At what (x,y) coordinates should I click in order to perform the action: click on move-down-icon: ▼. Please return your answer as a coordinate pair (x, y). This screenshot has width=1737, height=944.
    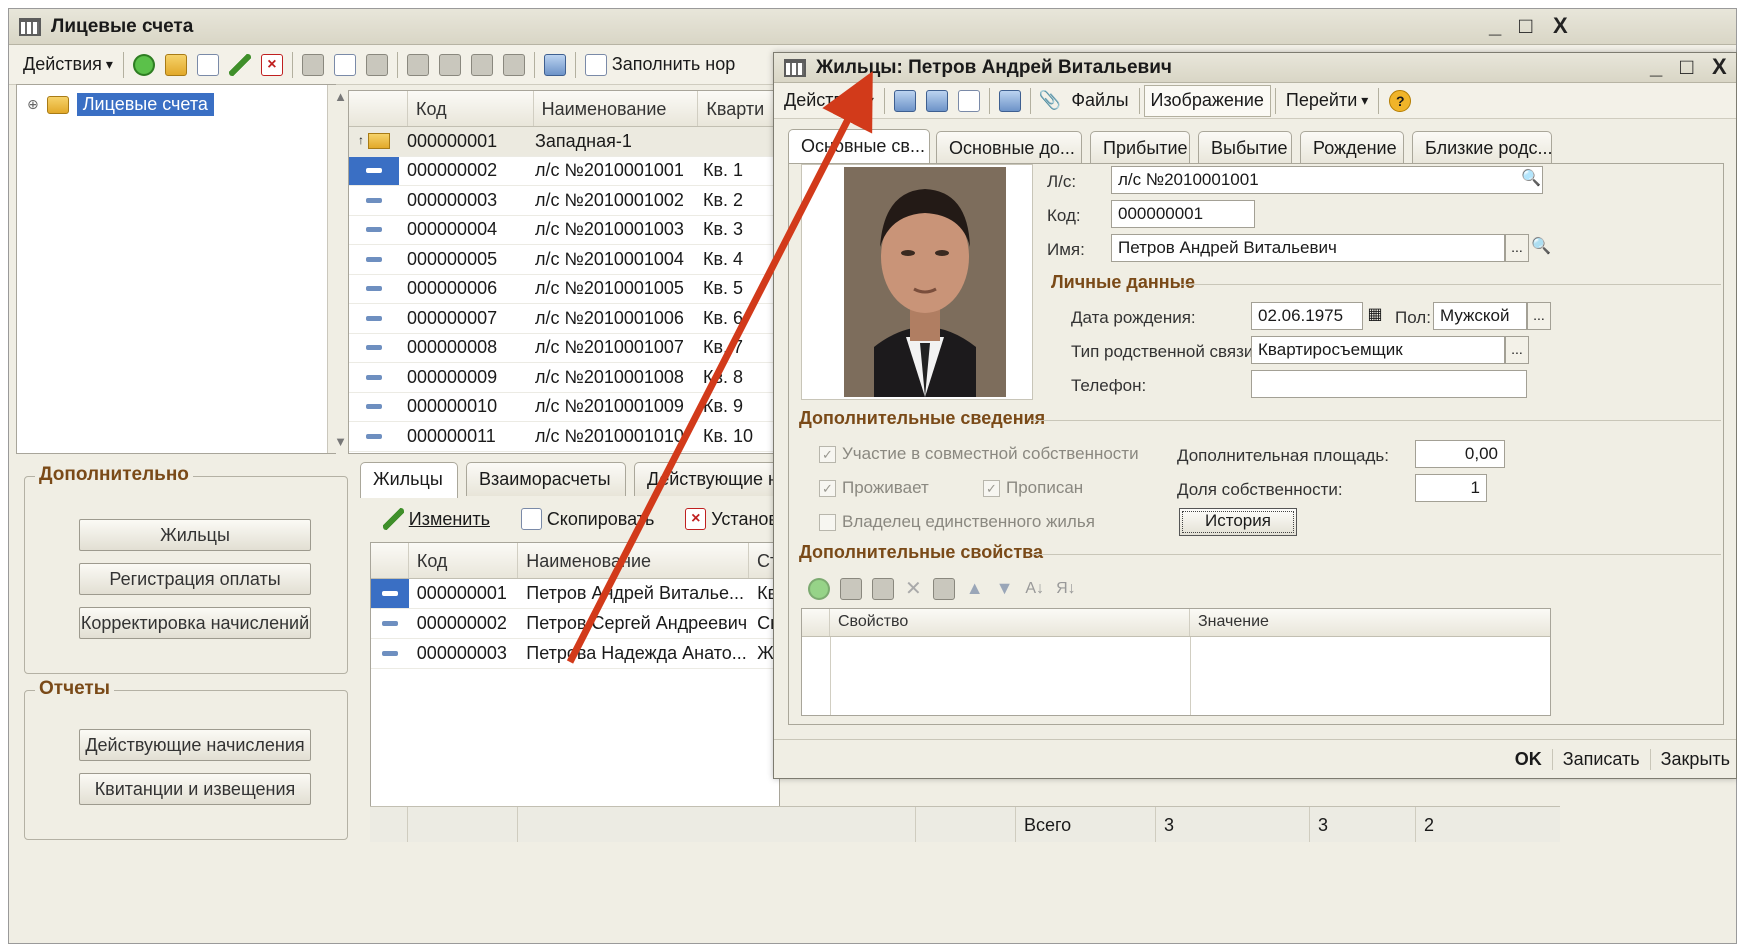
    Looking at the image, I should click on (1005, 588).